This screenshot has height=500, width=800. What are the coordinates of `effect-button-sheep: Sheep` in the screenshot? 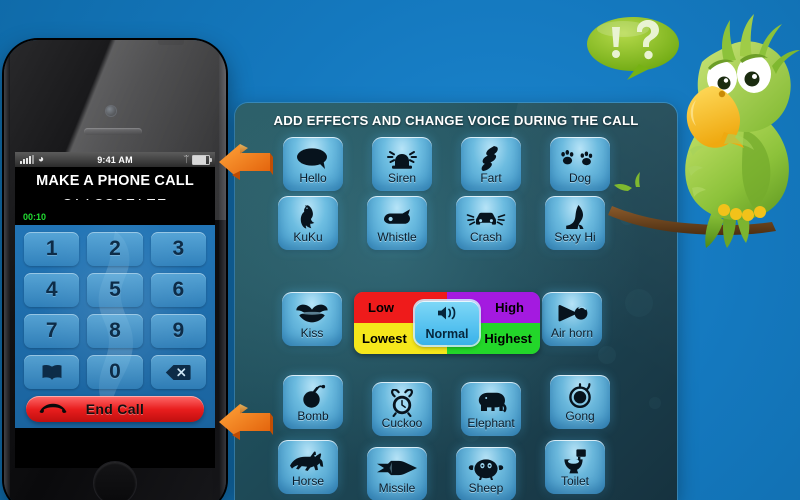 It's located at (486, 473).